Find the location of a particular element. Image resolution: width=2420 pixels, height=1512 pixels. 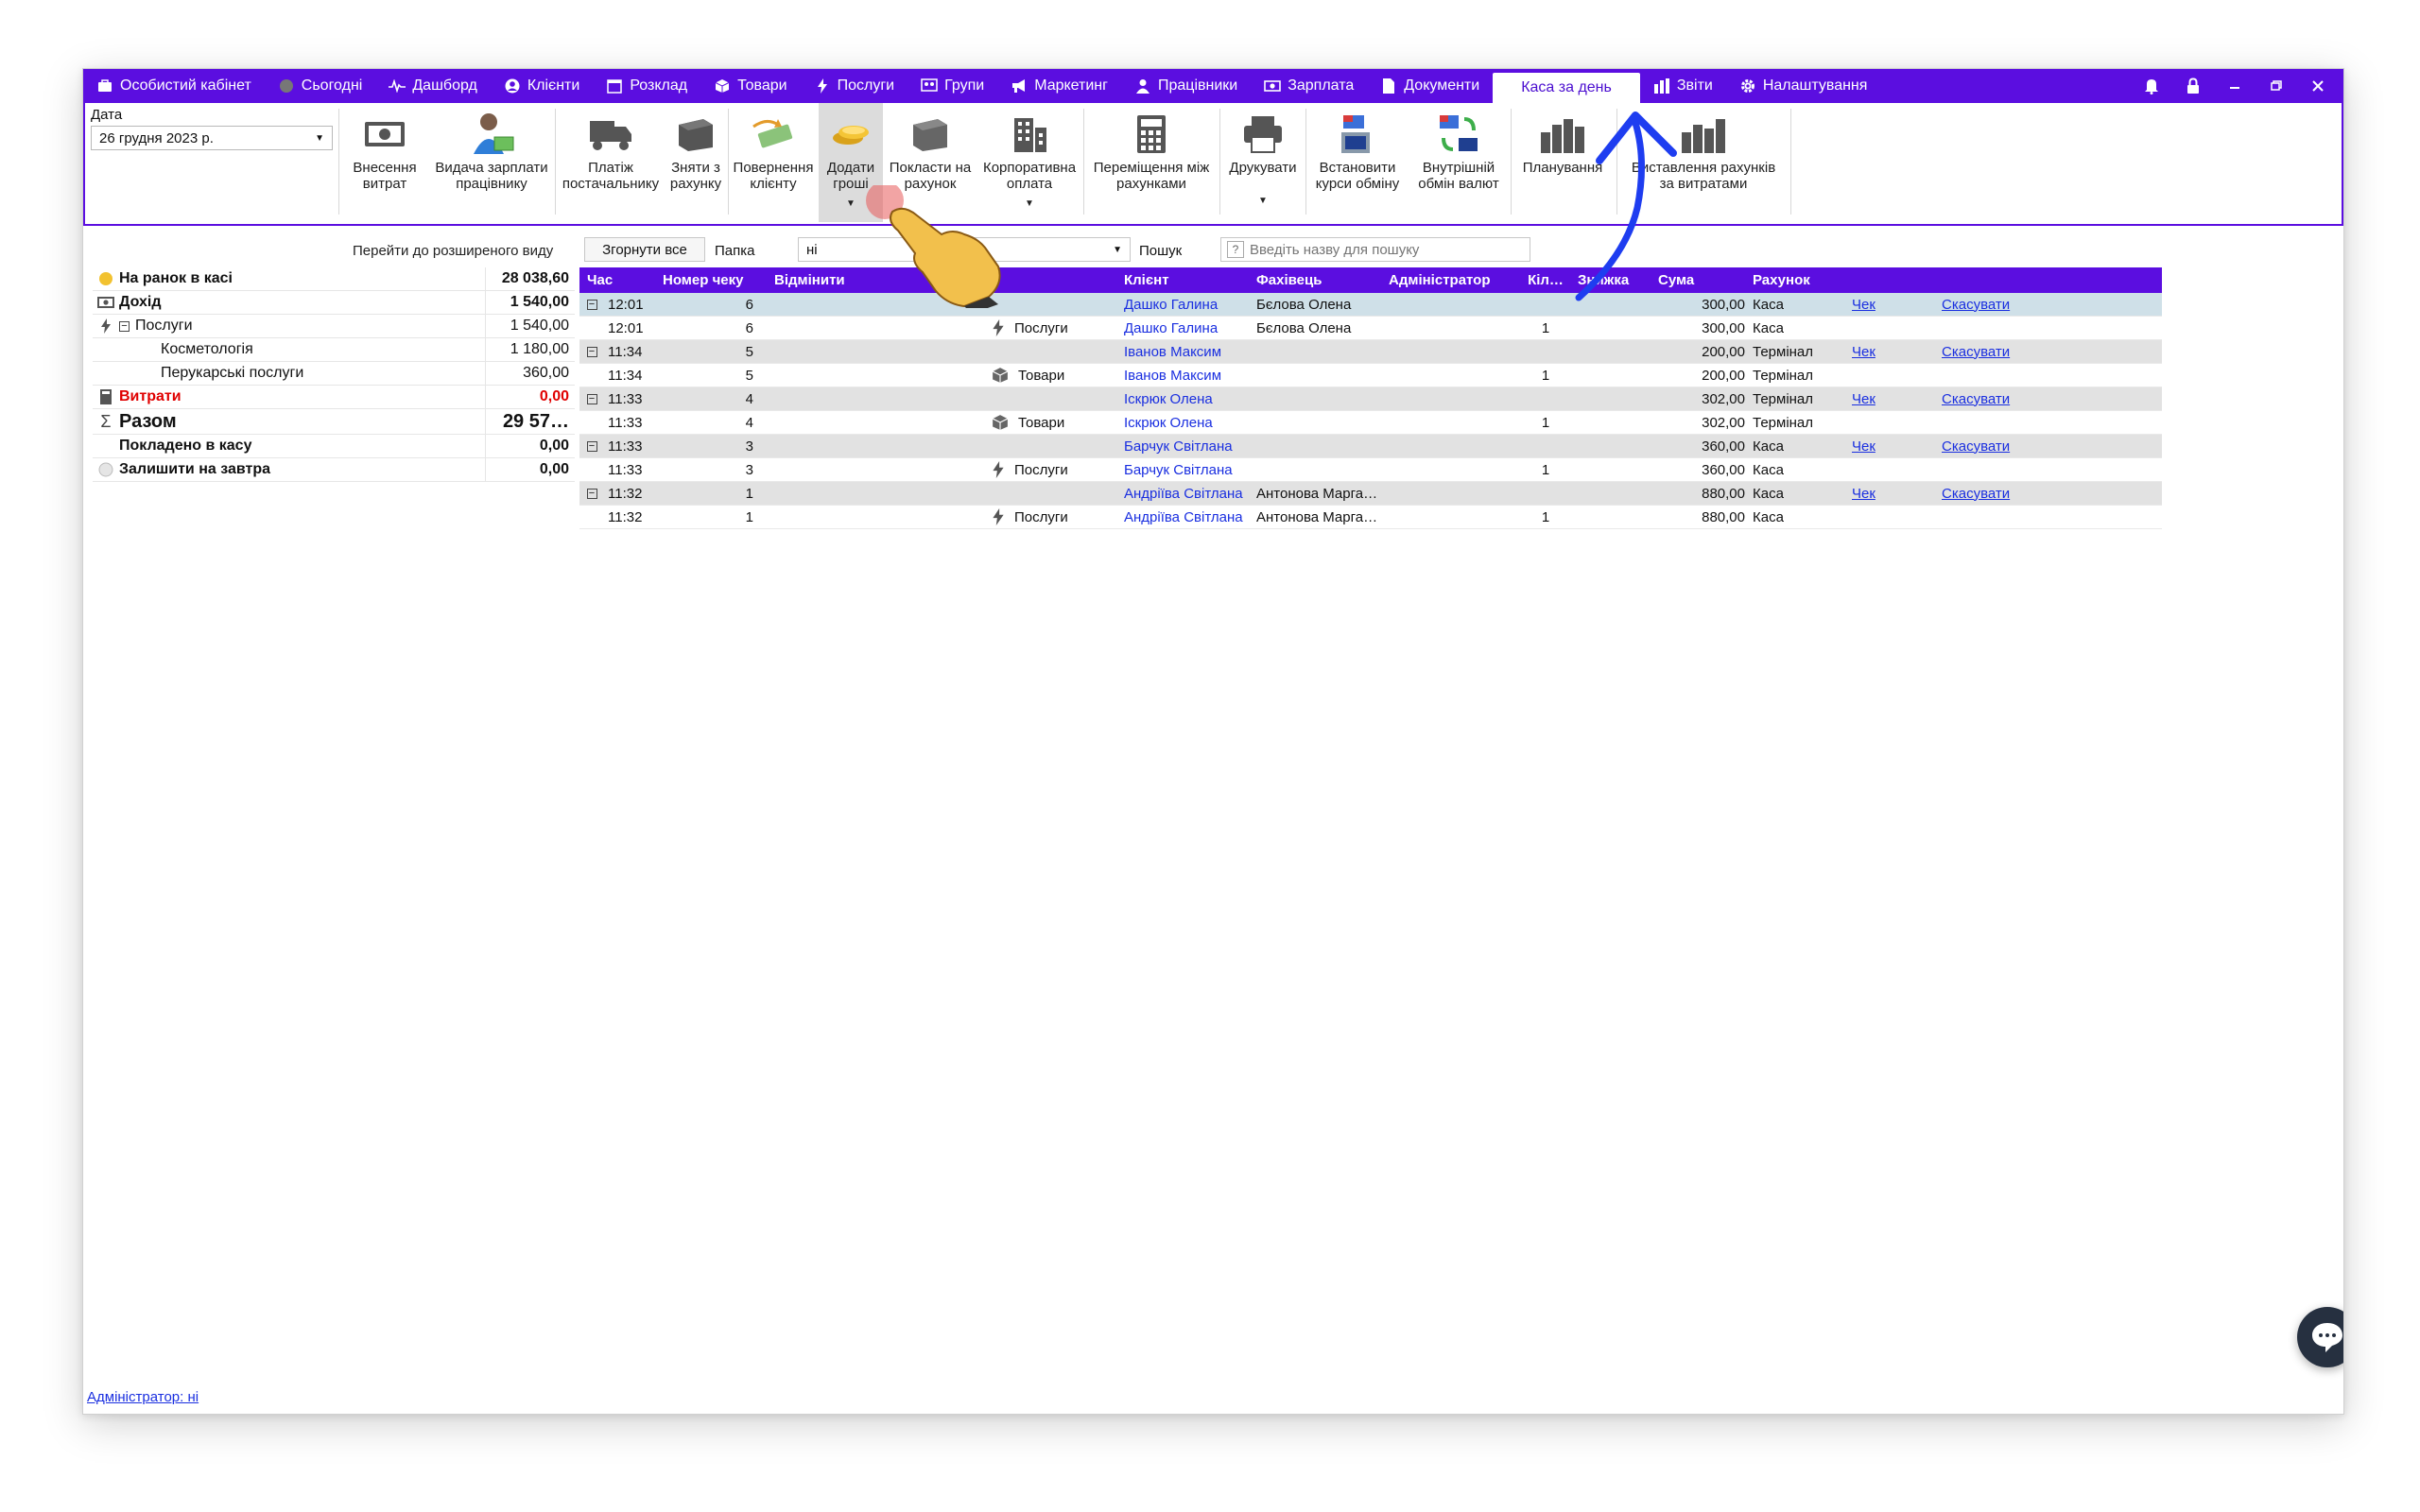

add-money-button: Додати гроші ▼ is located at coordinates (851, 162).